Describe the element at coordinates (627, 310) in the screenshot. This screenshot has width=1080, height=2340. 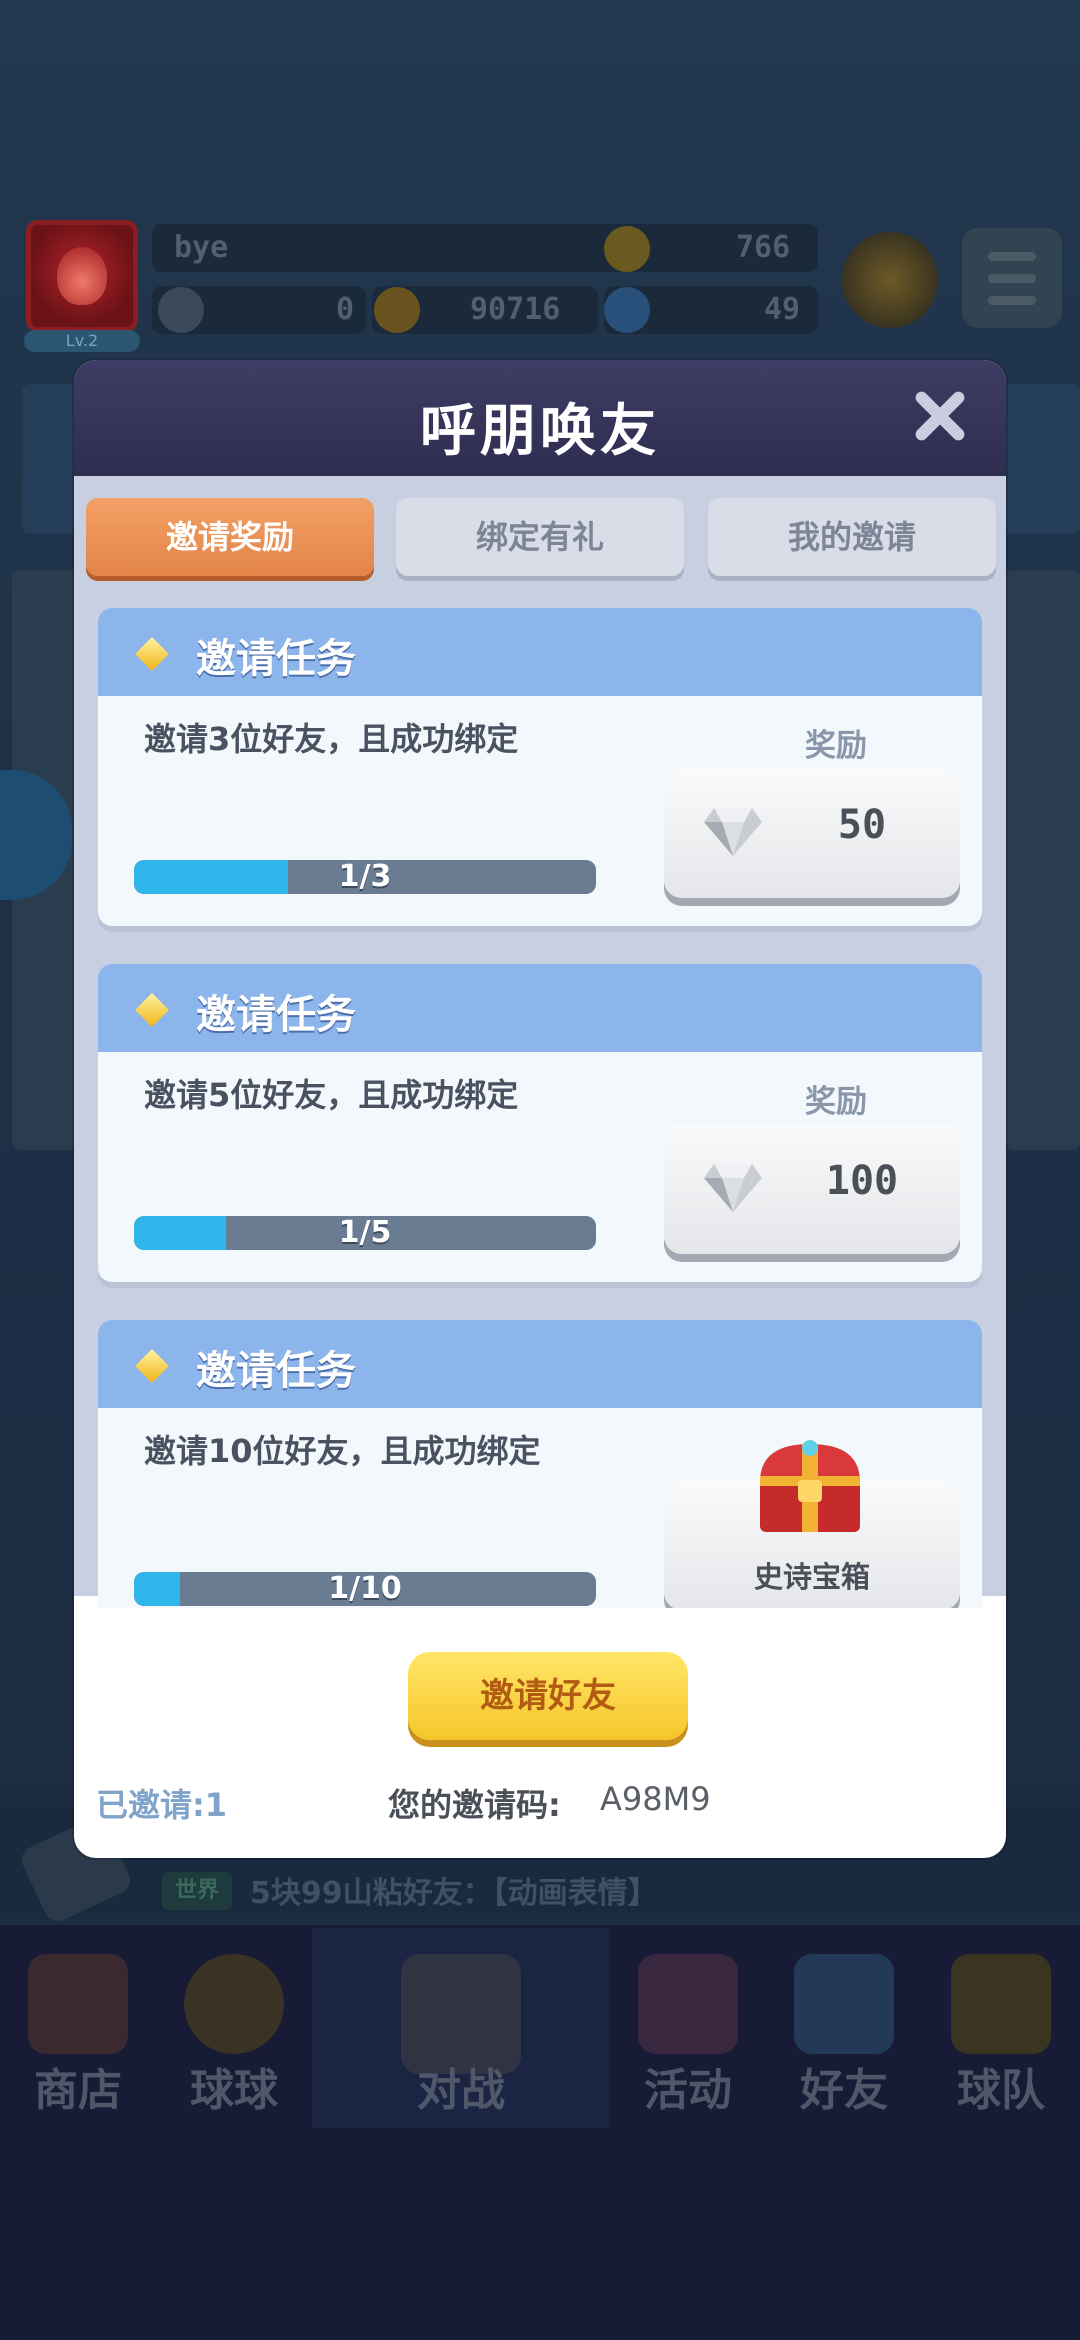
I see `gem-icon` at that location.